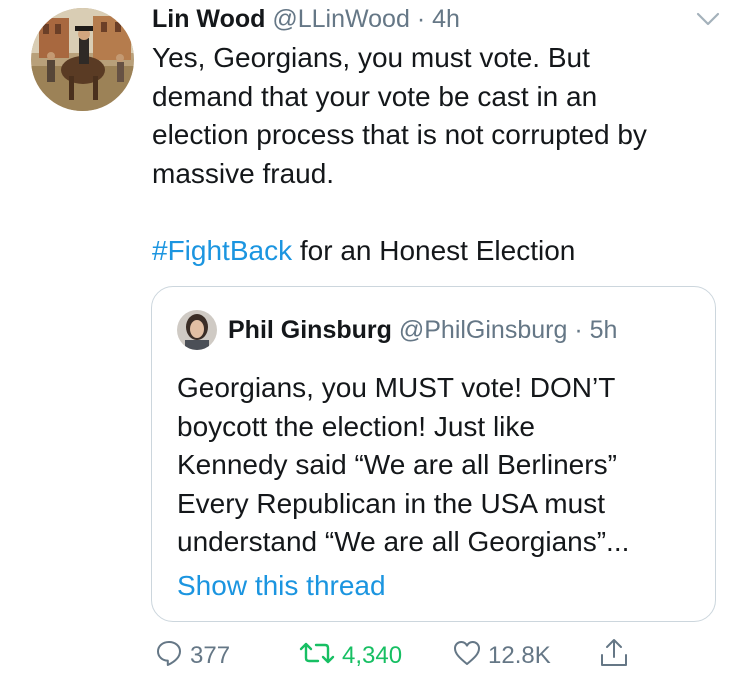 This screenshot has width=750, height=682. I want to click on quoted-text-line: boycott the election! Just like, so click(356, 426).